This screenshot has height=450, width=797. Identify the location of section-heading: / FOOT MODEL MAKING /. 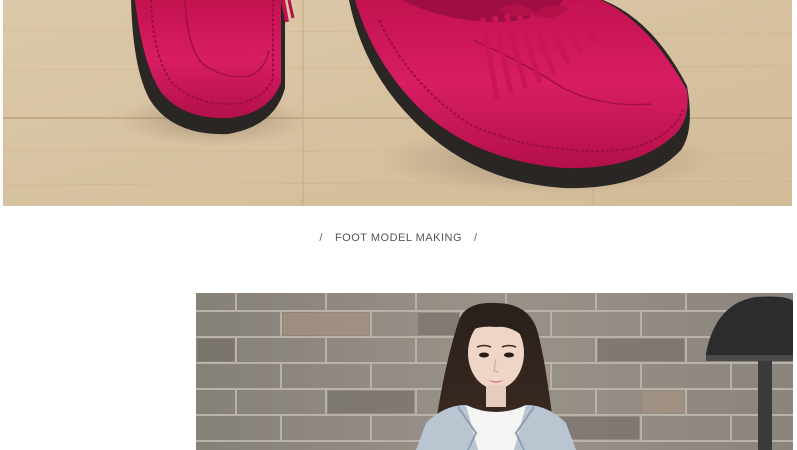
(398, 238).